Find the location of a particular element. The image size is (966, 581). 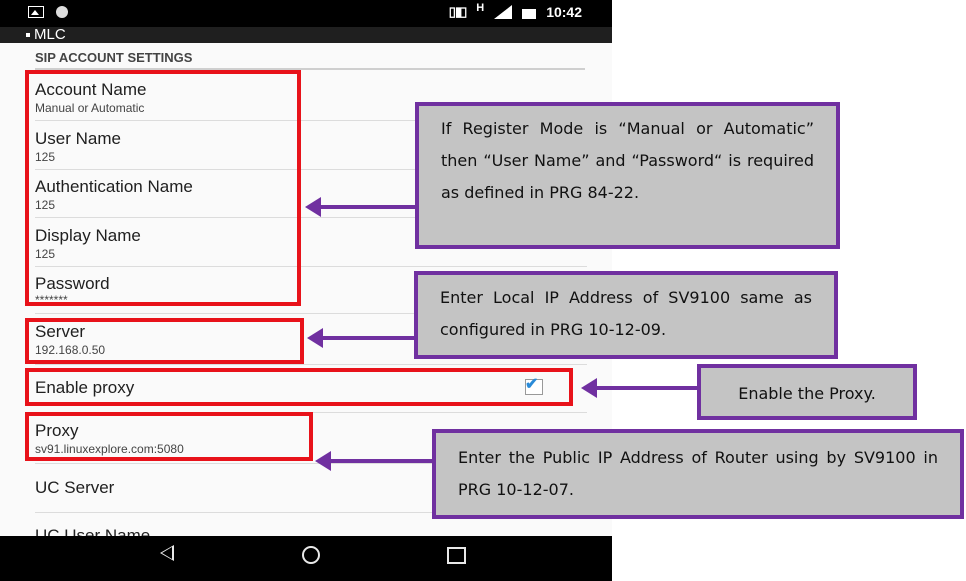

callout-text: Enable the Proxy. is located at coordinates (807, 393).